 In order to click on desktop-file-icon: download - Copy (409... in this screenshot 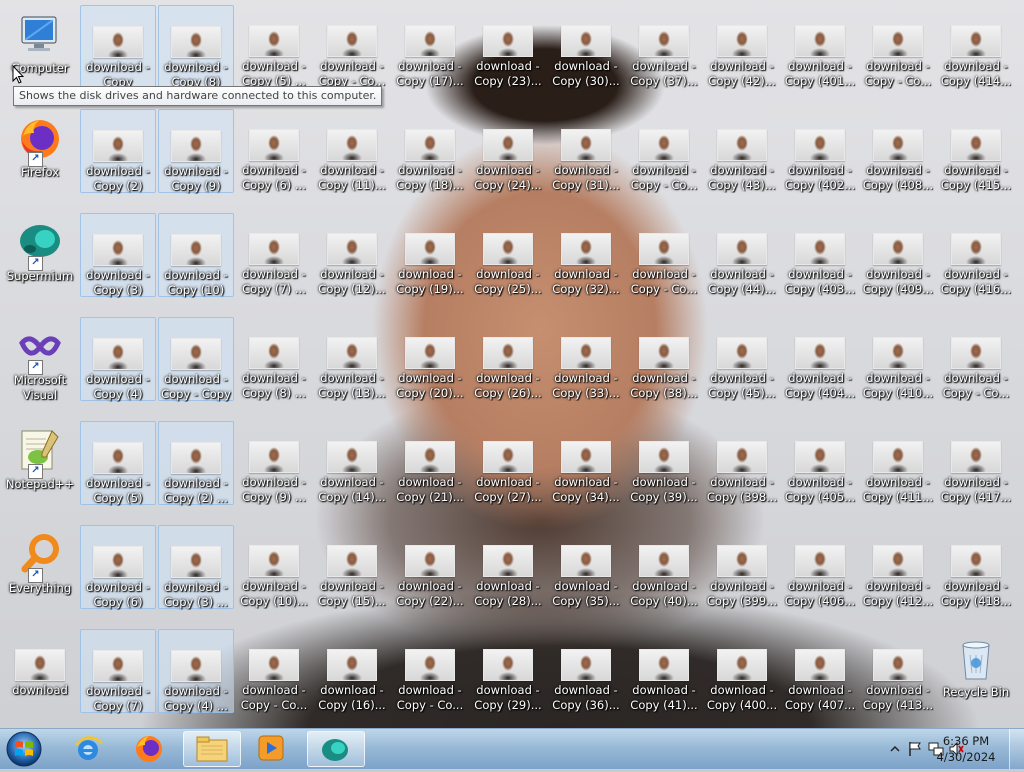, I will do `click(898, 255)`.